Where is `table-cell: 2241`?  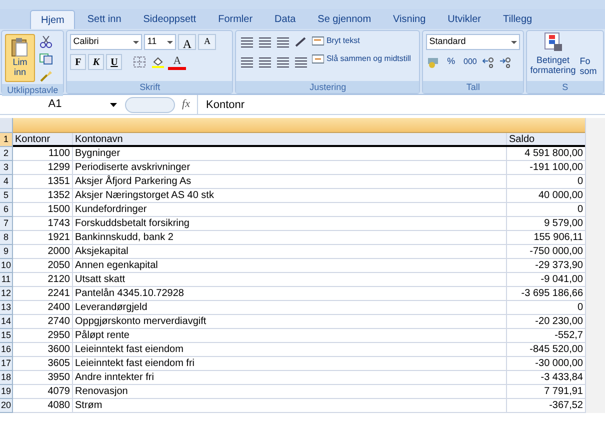 table-cell: 2241 is located at coordinates (43, 293).